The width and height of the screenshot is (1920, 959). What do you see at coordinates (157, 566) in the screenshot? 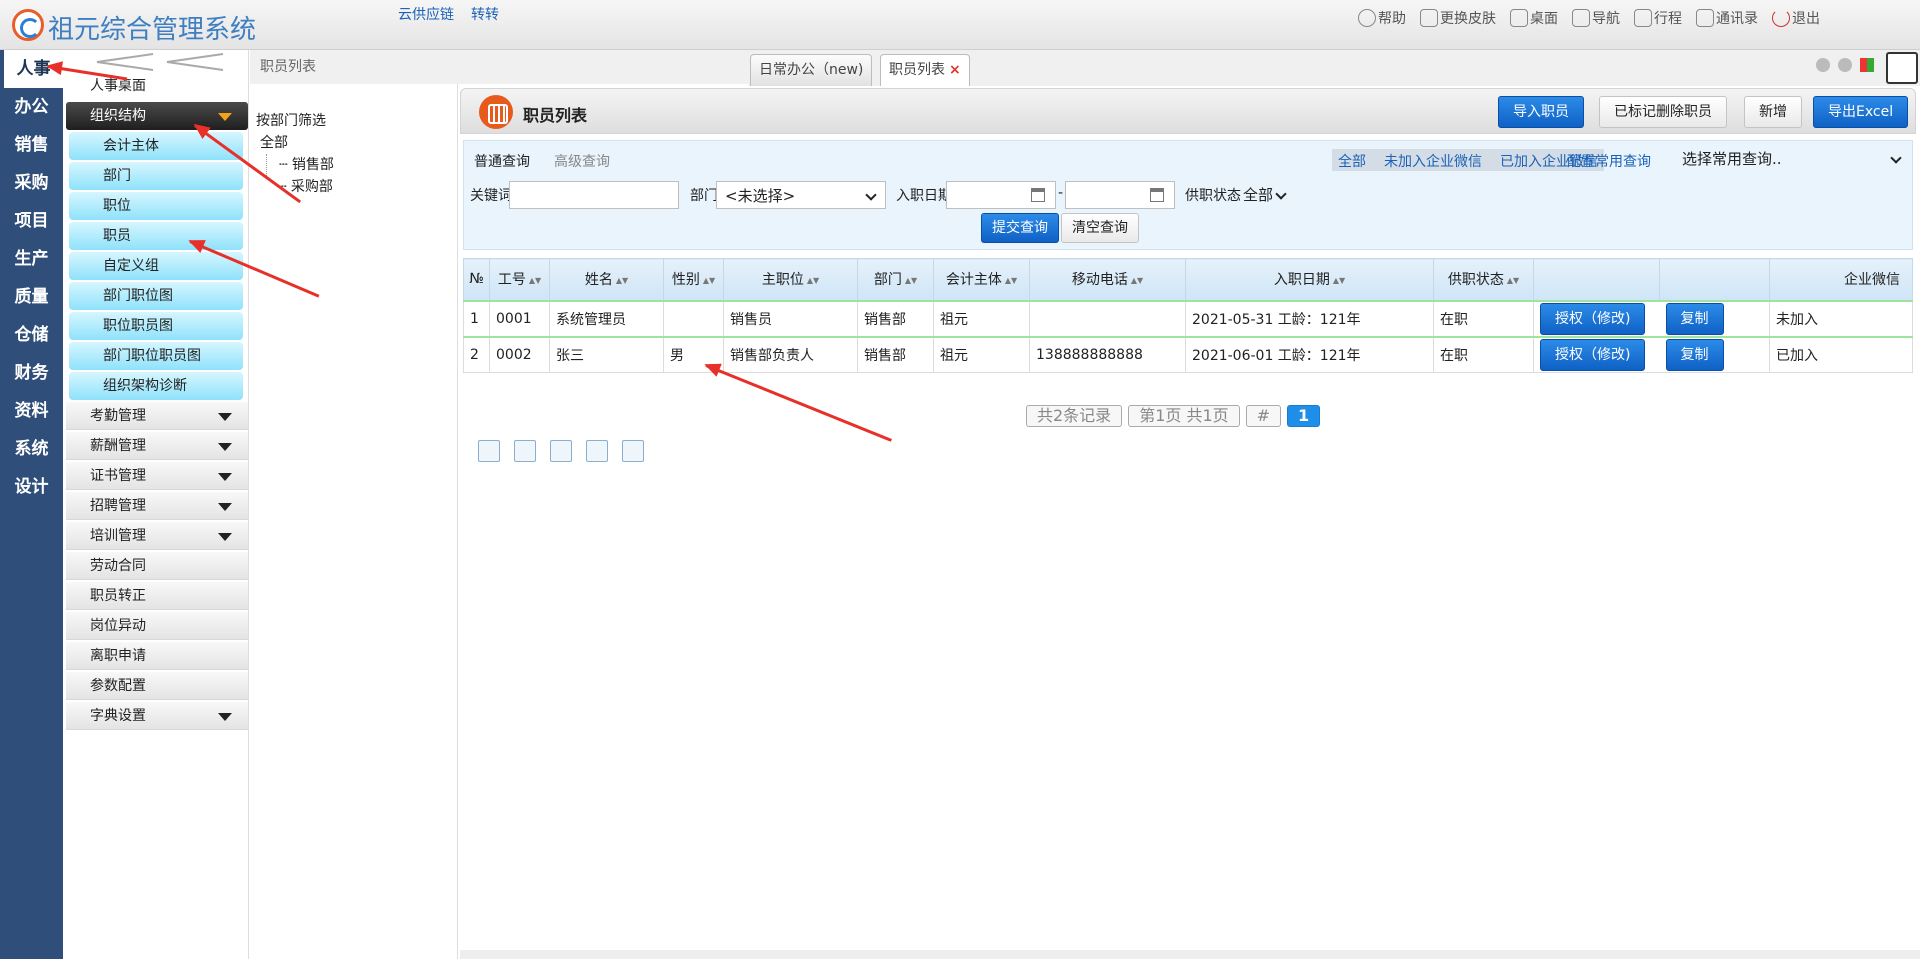
I see `menu-labor-contract: 劳动合同` at bounding box center [157, 566].